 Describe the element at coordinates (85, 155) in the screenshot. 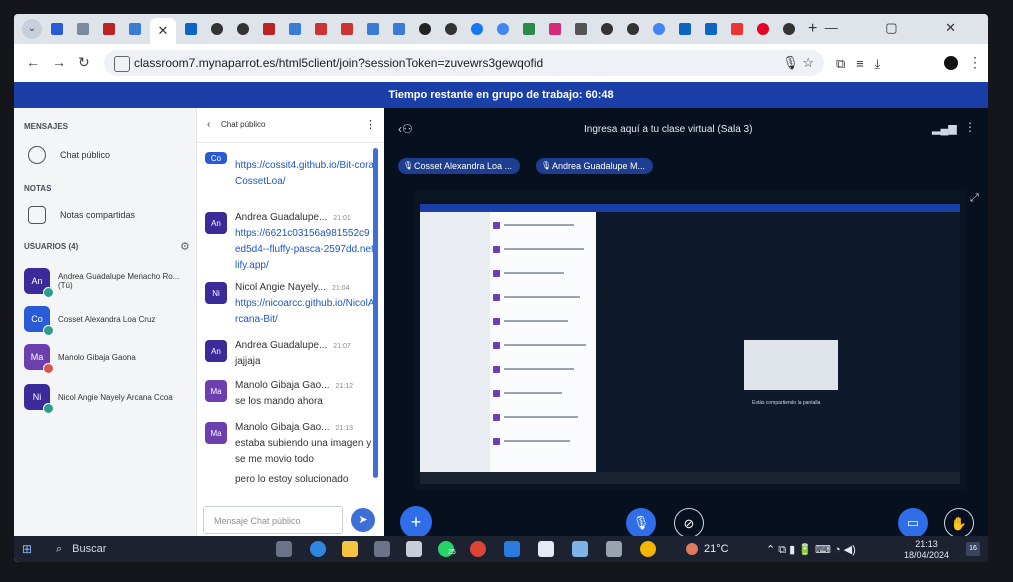

I see `public-chat-label: Chat público` at that location.